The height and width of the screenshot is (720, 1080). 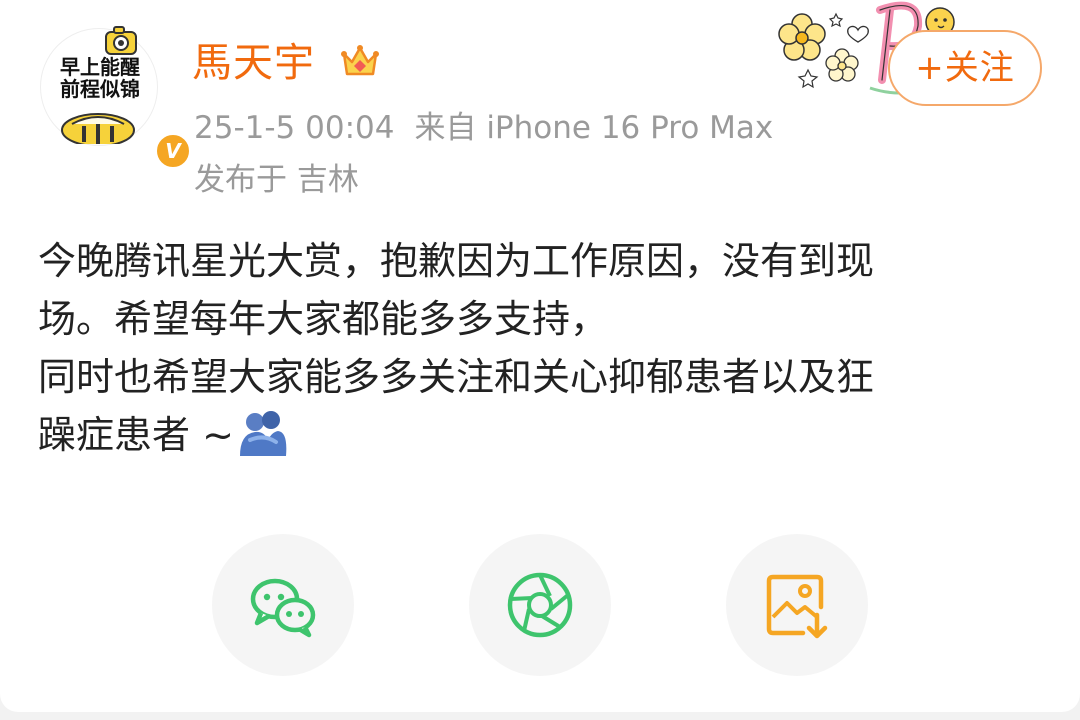 I want to click on post-source: 来自 iPhone 16 Pro Max, so click(x=594, y=128).